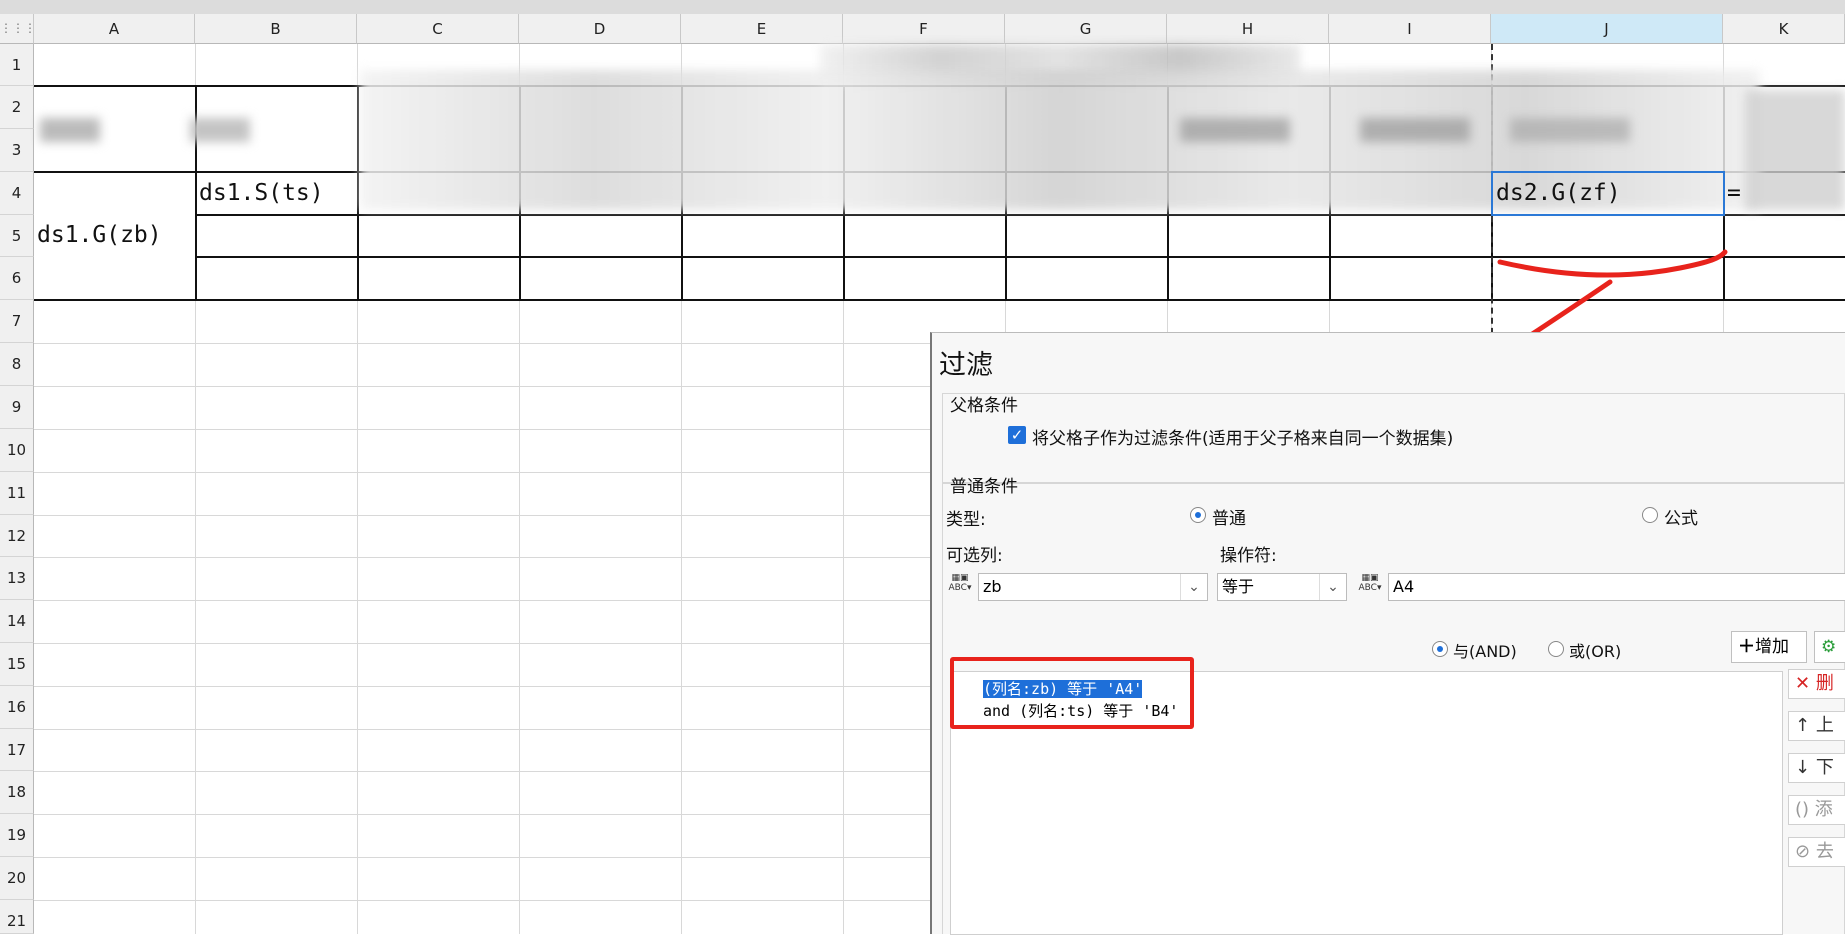 Image resolution: width=1845 pixels, height=943 pixels. I want to click on logic-and-label: 与(AND), so click(1485, 651).